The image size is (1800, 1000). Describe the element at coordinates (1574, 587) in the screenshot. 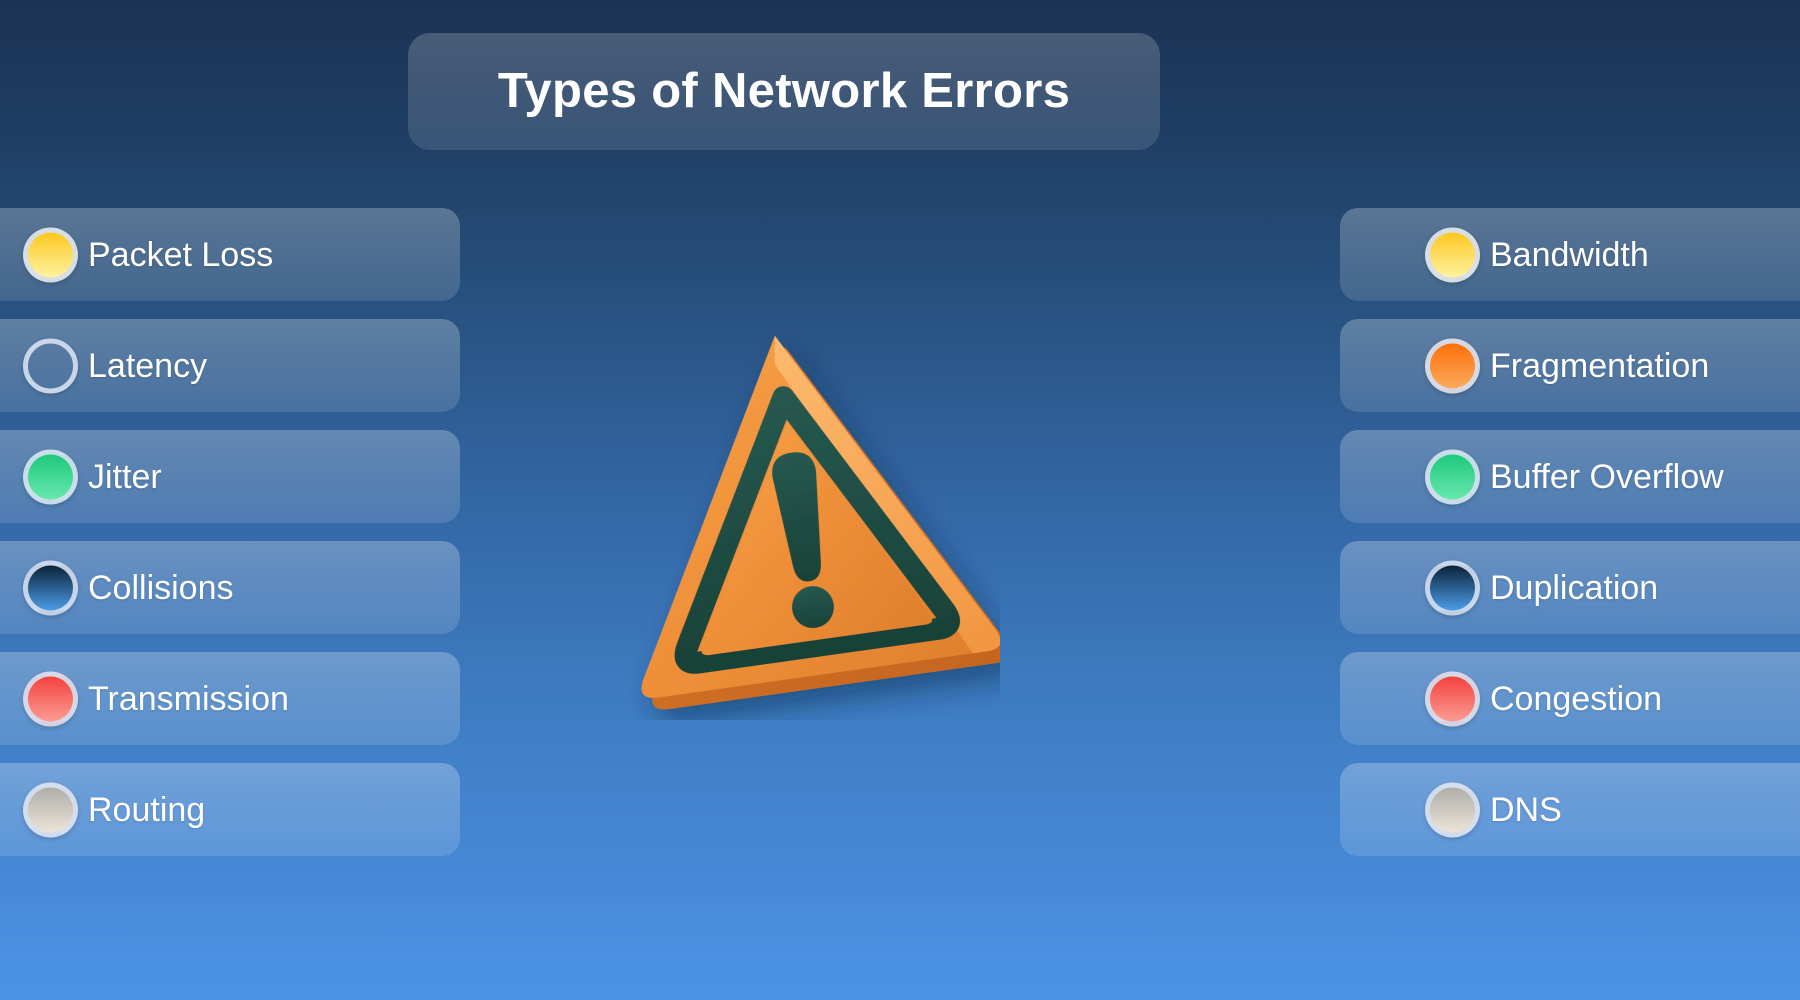

I see `error-type-label: Duplication` at that location.